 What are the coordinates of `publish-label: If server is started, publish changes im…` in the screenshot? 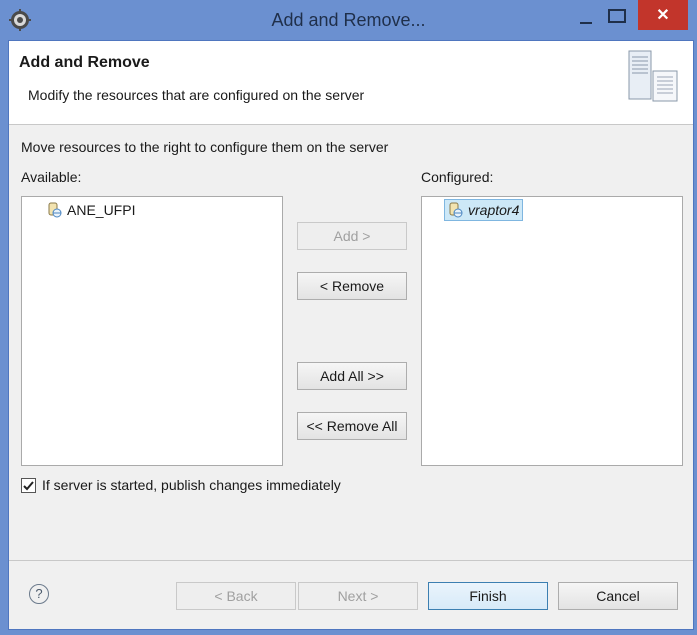 It's located at (191, 485).